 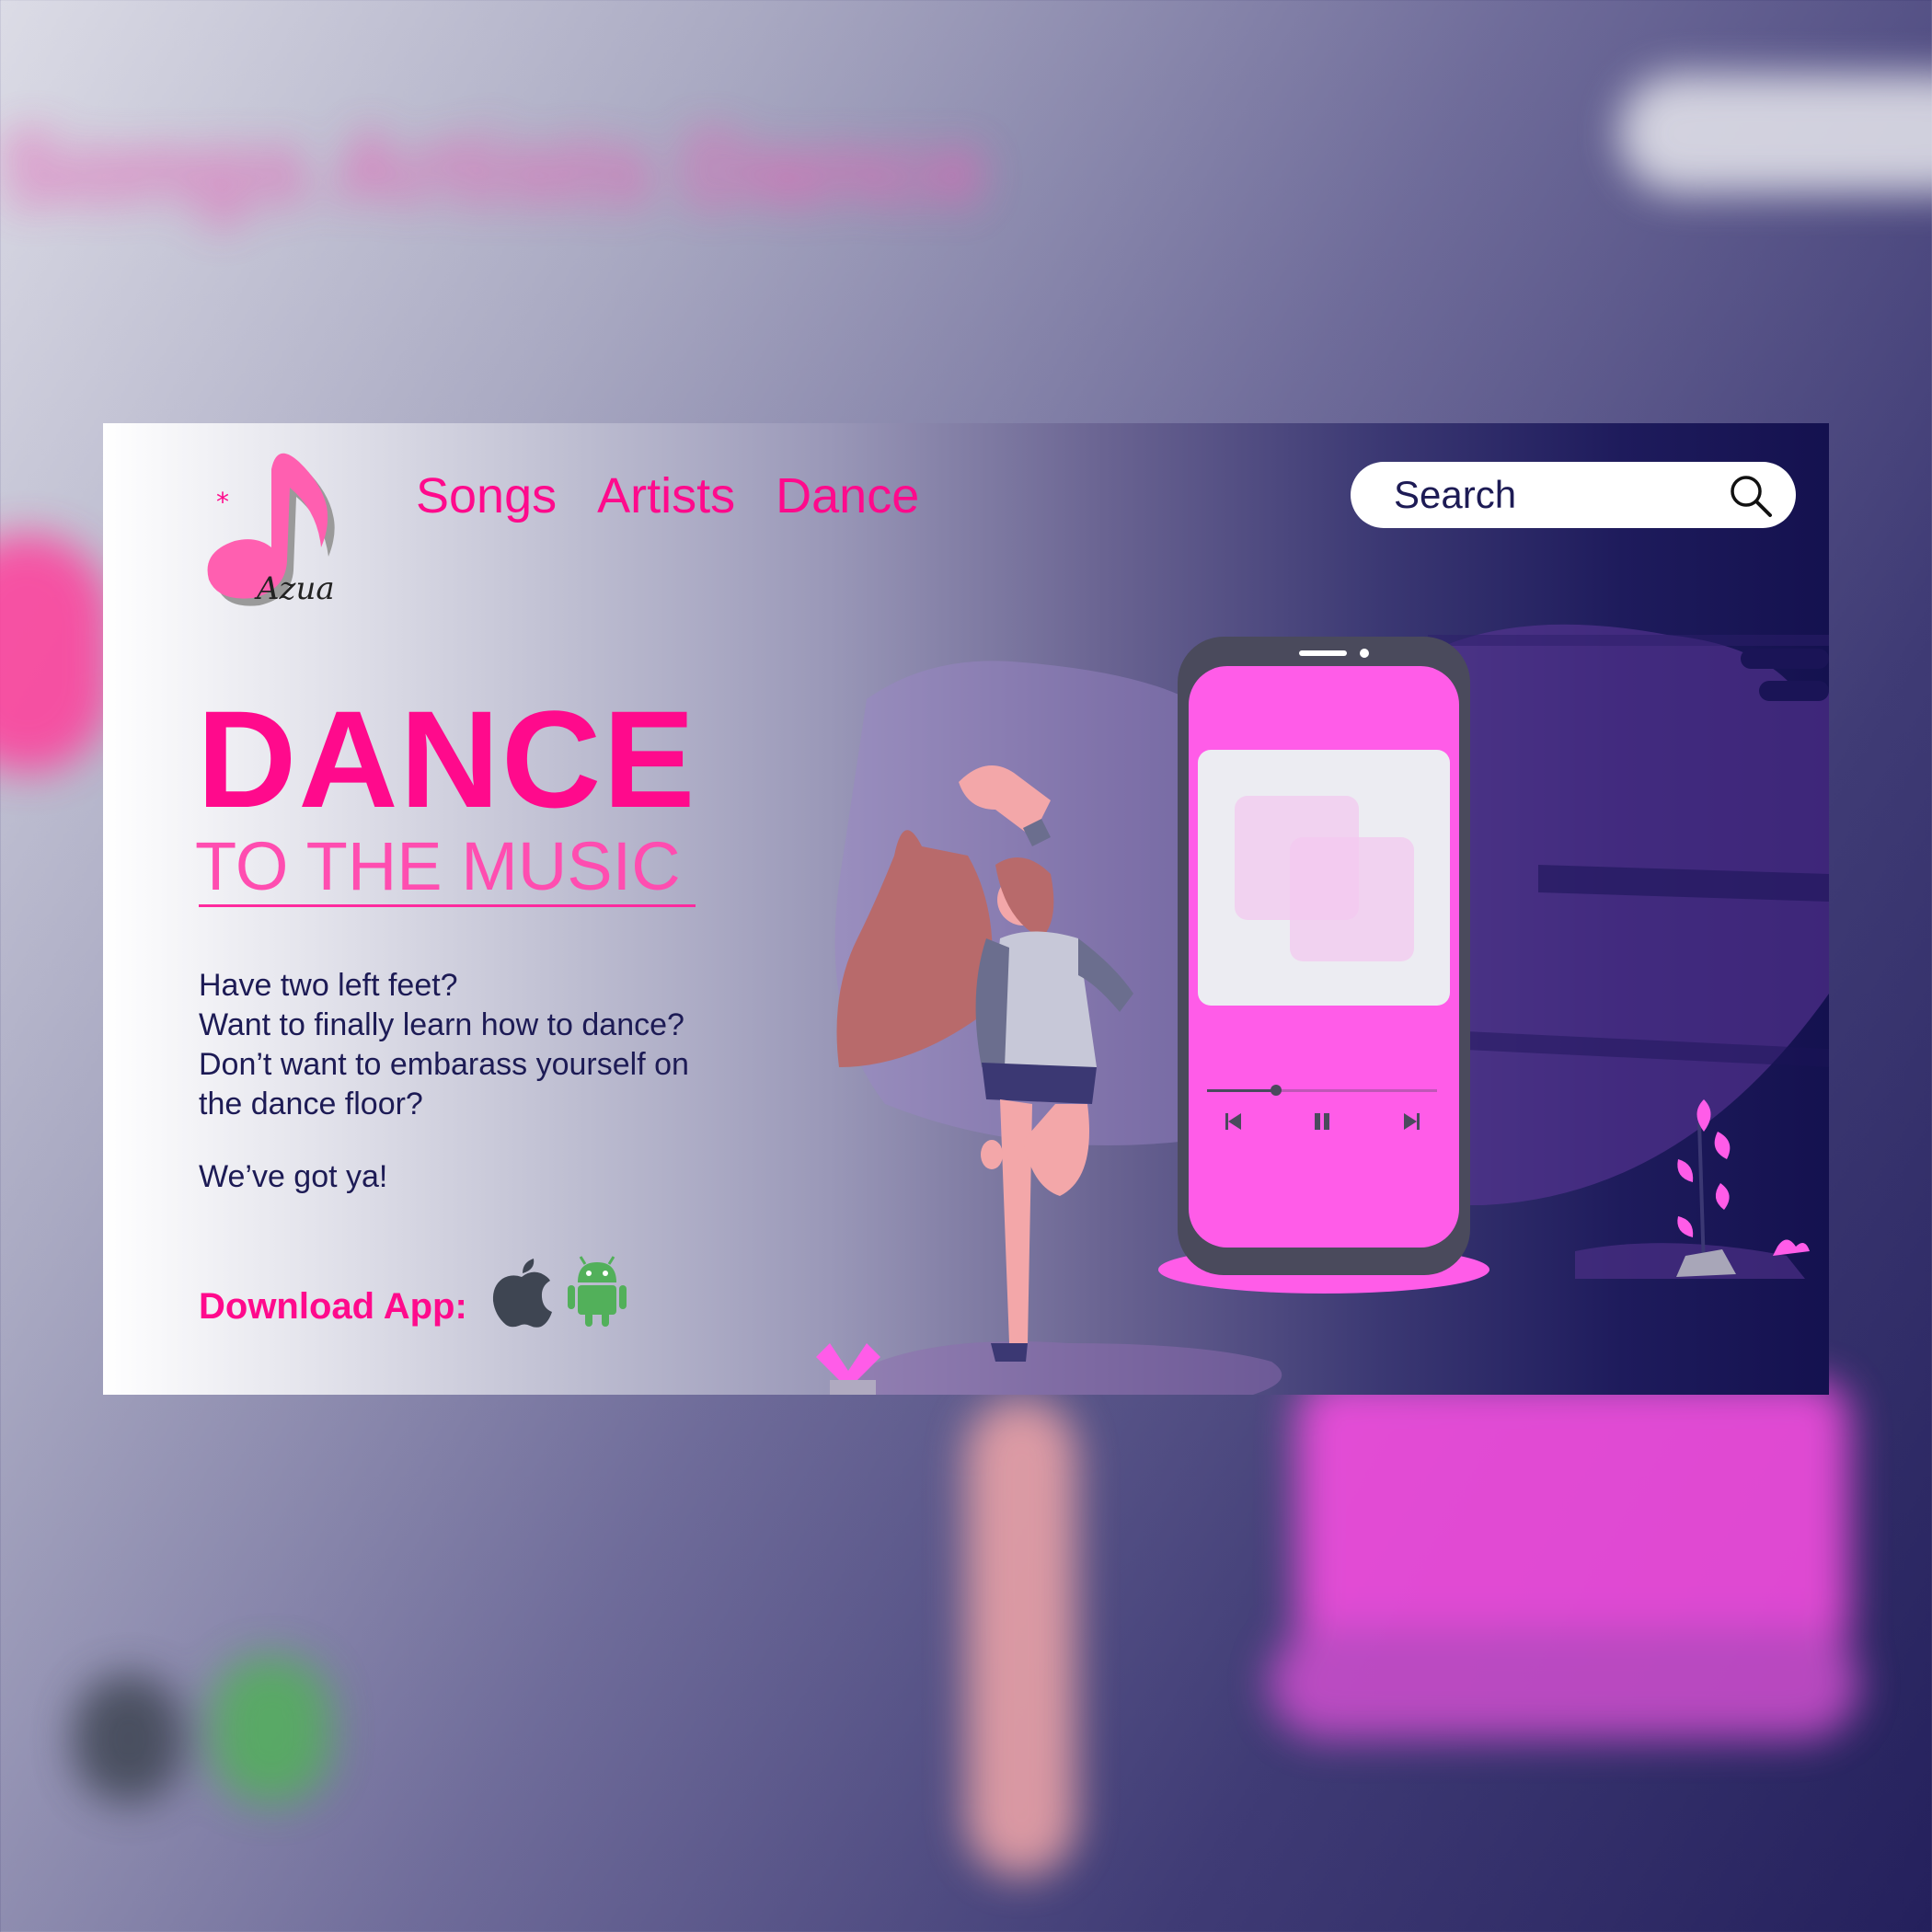 What do you see at coordinates (447, 905) in the screenshot?
I see `title-underline` at bounding box center [447, 905].